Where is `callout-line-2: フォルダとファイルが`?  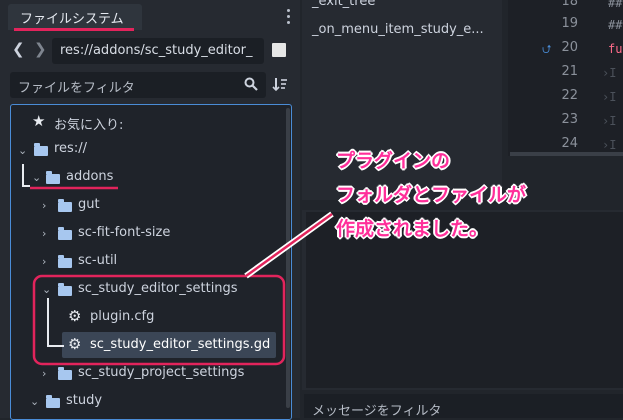
callout-line-2: フォルダとファイルが is located at coordinates (431, 195).